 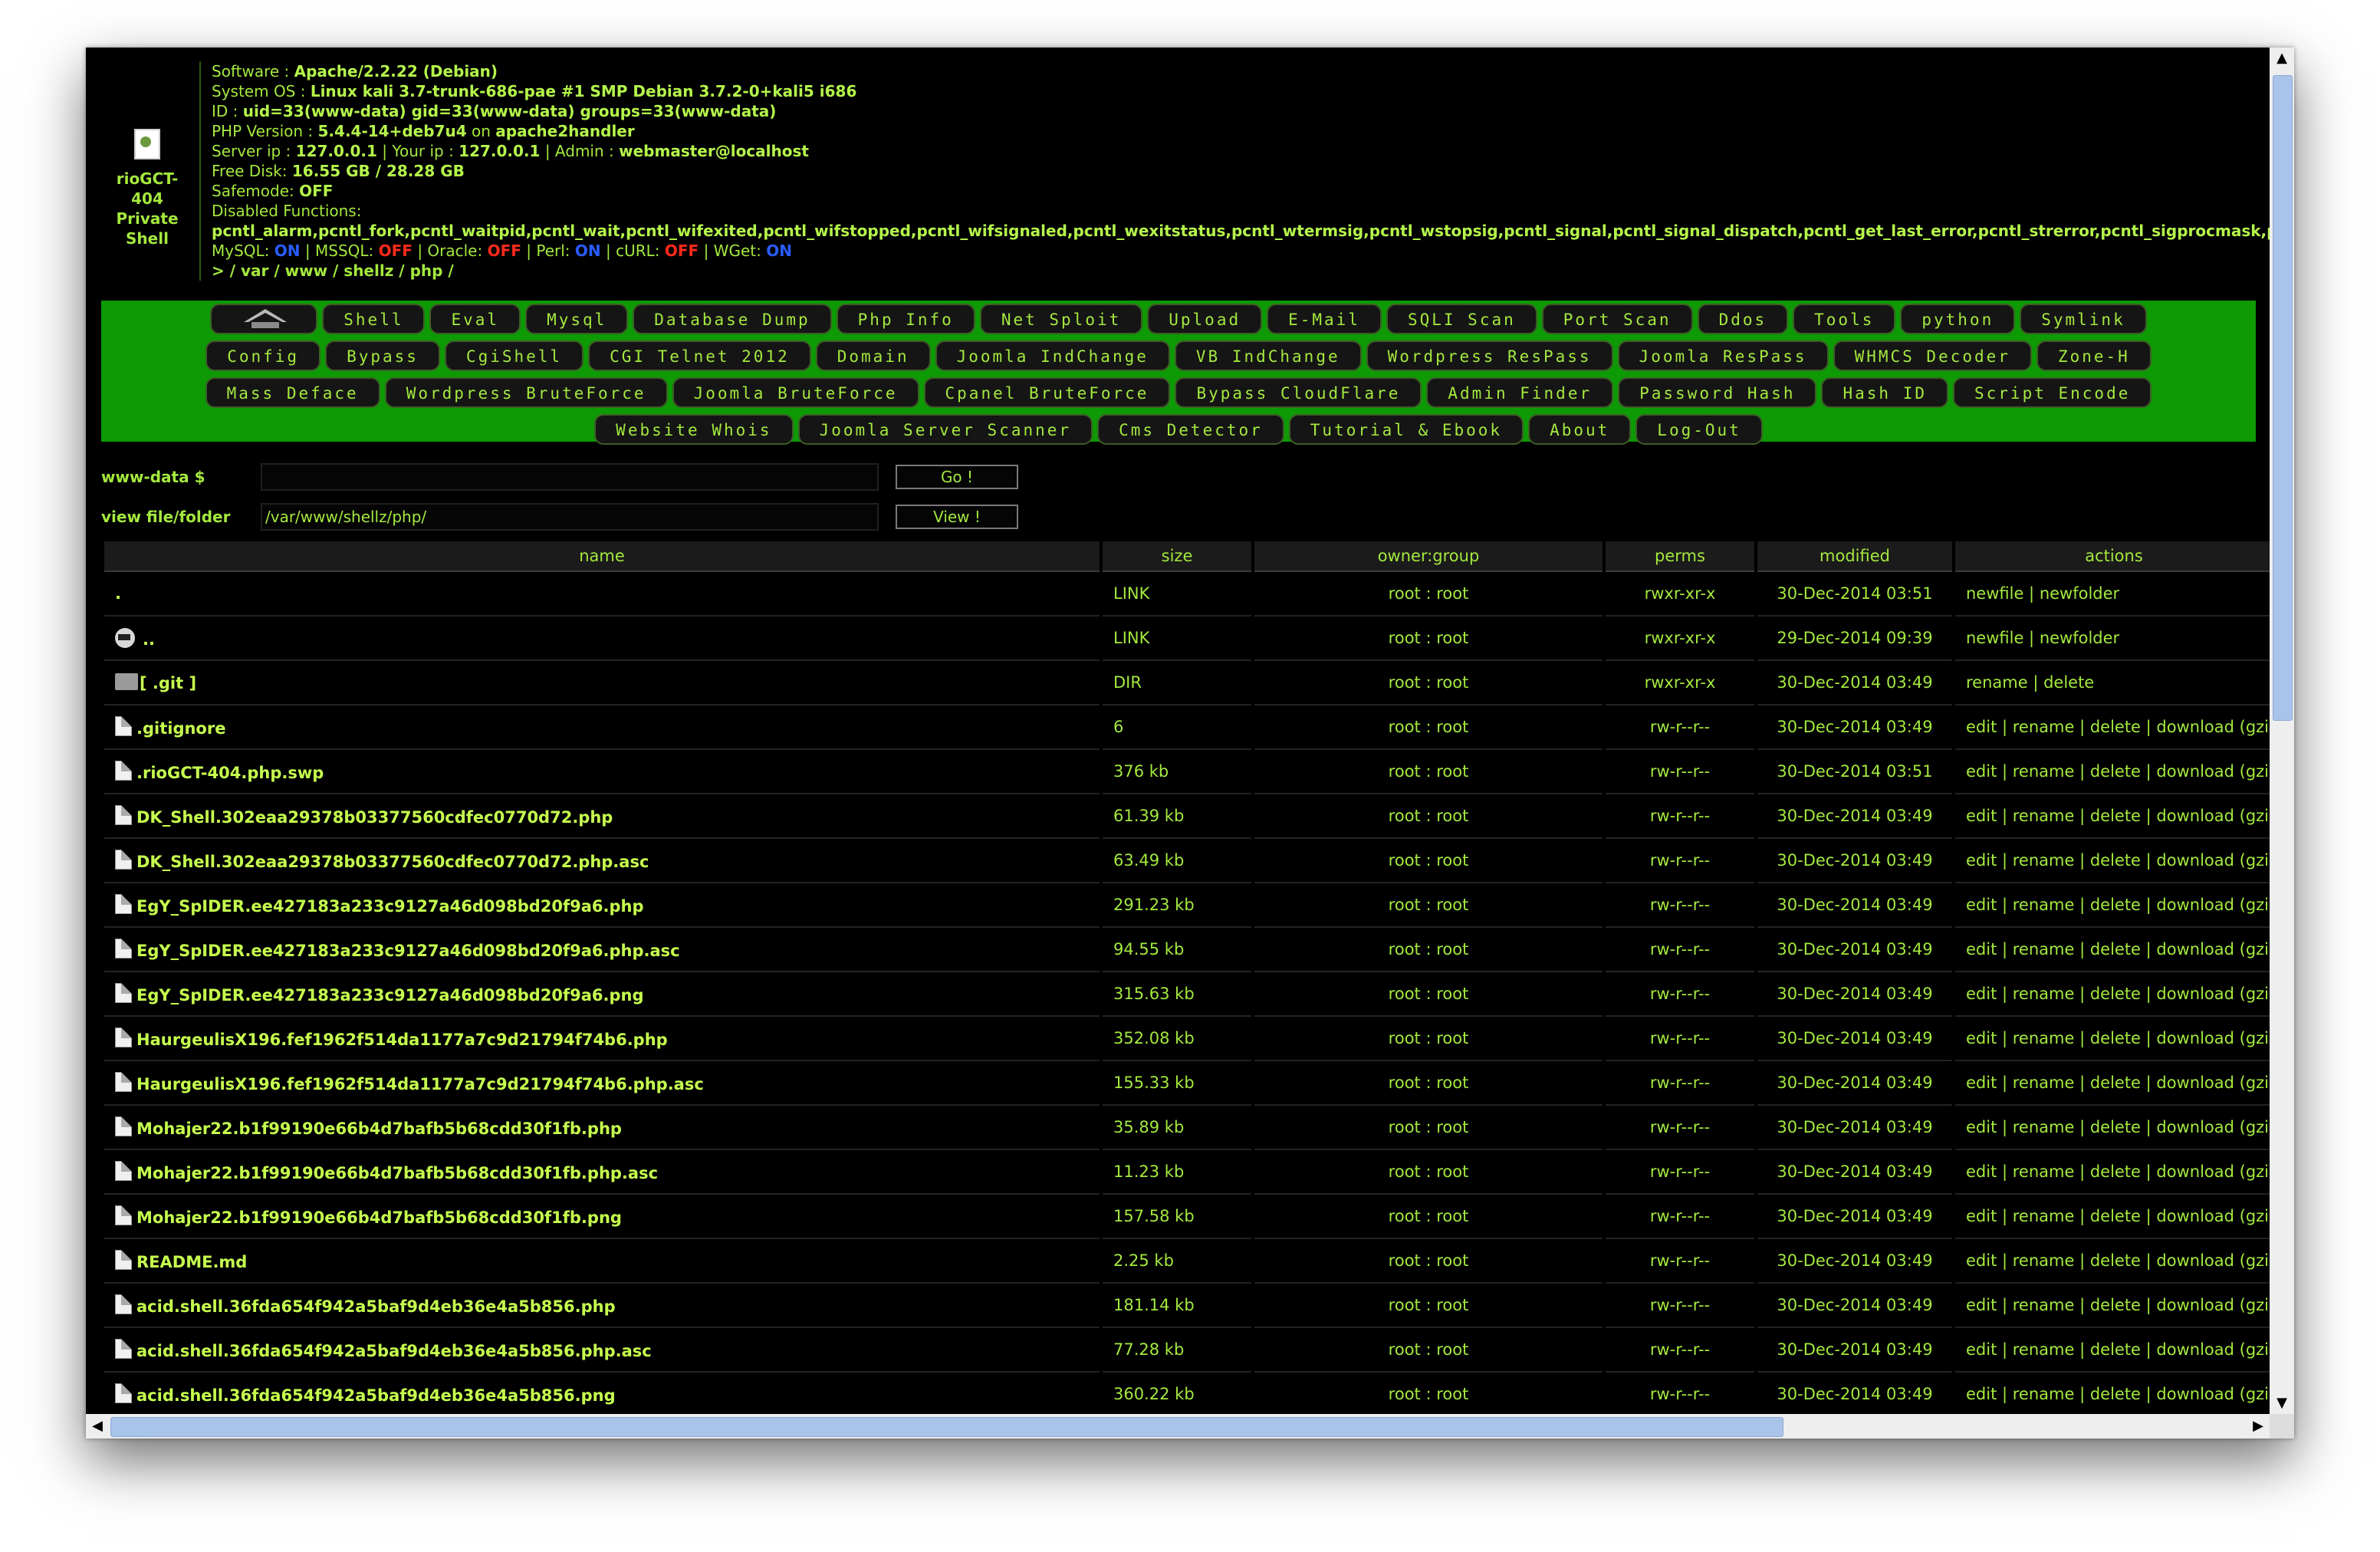 What do you see at coordinates (1047, 392) in the screenshot?
I see `menu-cpanel-bruteforce-button: Cpanel BruteForce` at bounding box center [1047, 392].